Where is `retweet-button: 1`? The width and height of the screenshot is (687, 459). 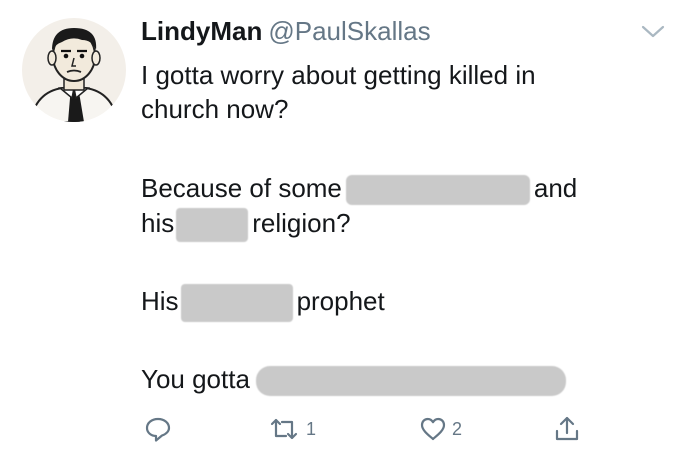 retweet-button: 1 is located at coordinates (291, 429).